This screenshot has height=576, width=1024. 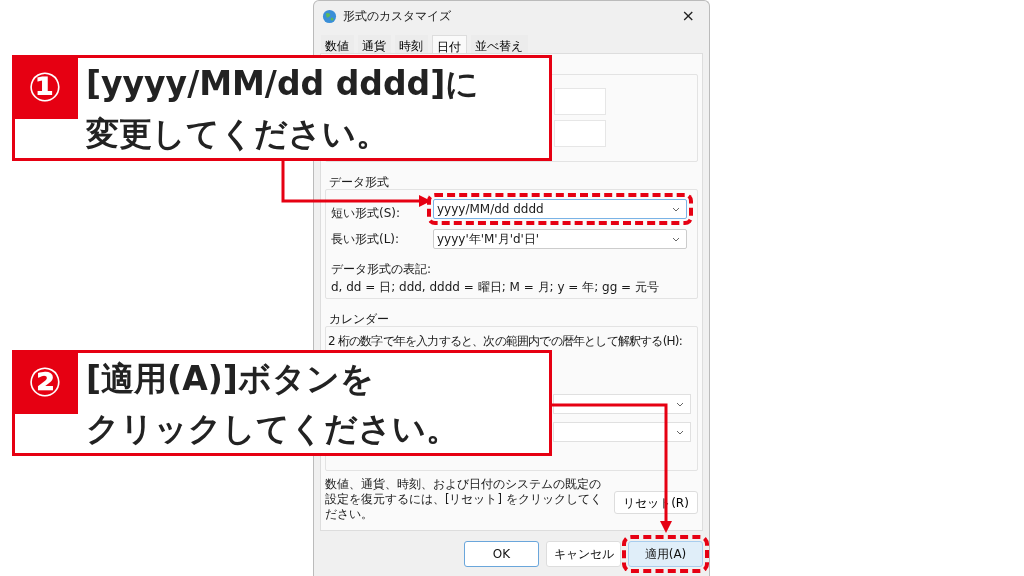 What do you see at coordinates (464, 499) in the screenshot?
I see `reset-note: 数値、通貨、時刻、および日付のシステムの既定の設定を復元するには、[リセット] をクリックしてください。` at bounding box center [464, 499].